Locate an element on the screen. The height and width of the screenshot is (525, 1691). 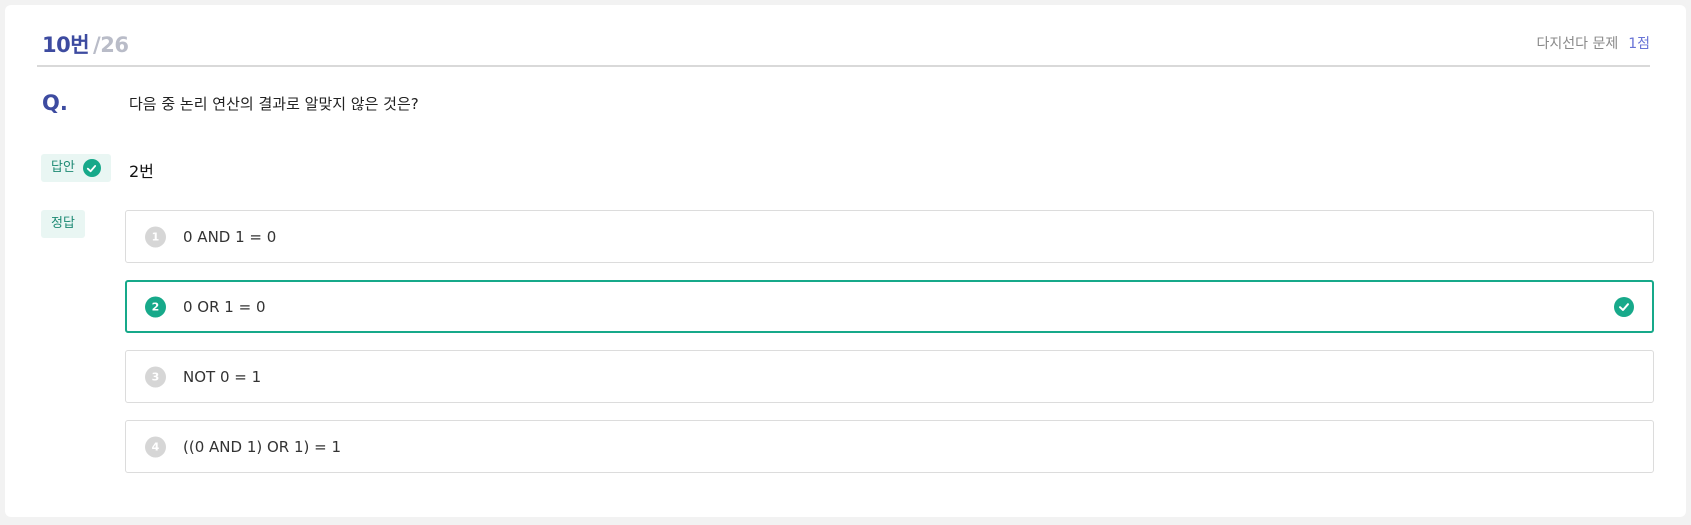
question-points: 1점 is located at coordinates (1639, 44).